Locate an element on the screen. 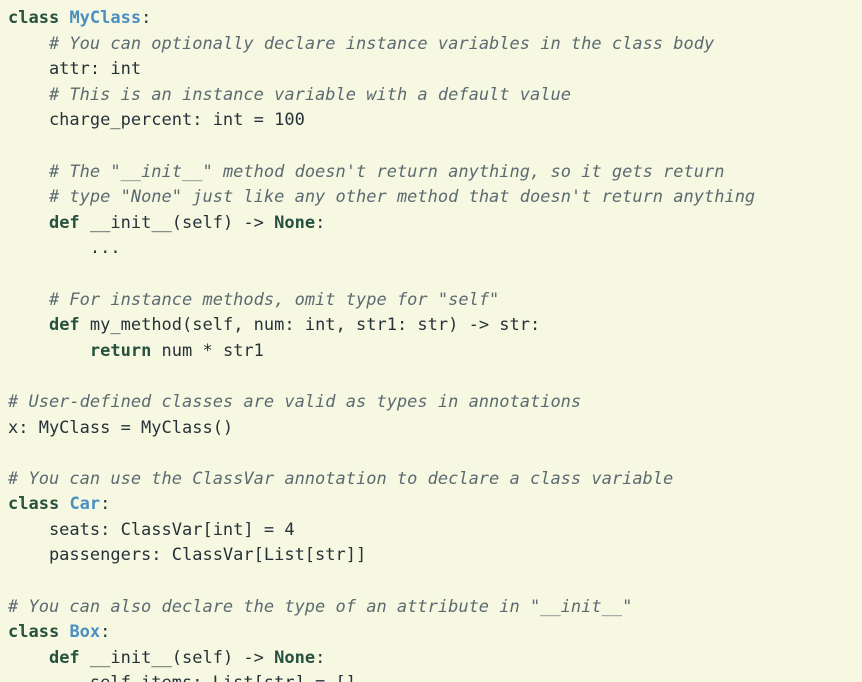  code-token: charge_percent: int = 100 is located at coordinates (156, 120).